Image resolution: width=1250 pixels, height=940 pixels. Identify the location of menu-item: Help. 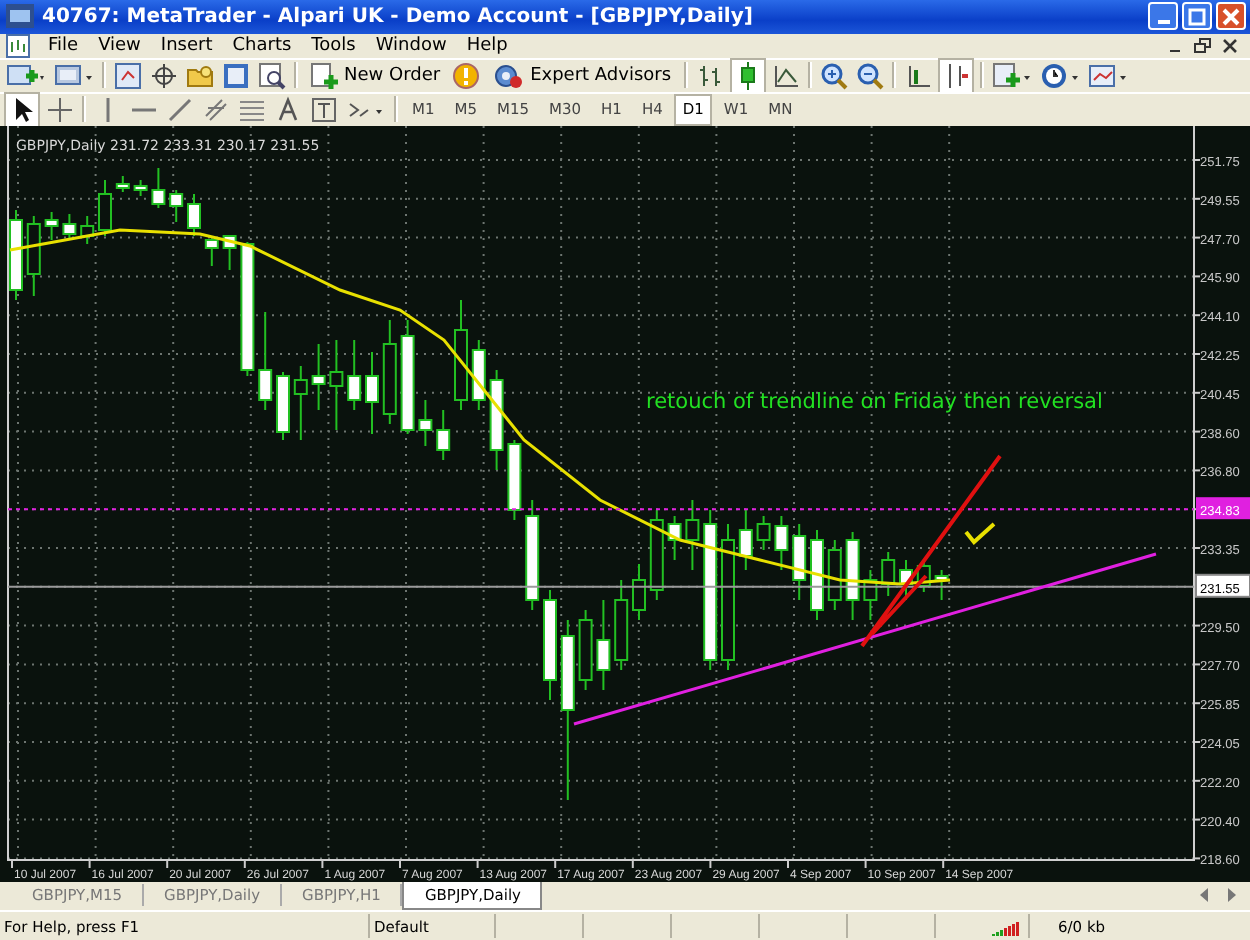
(491, 45).